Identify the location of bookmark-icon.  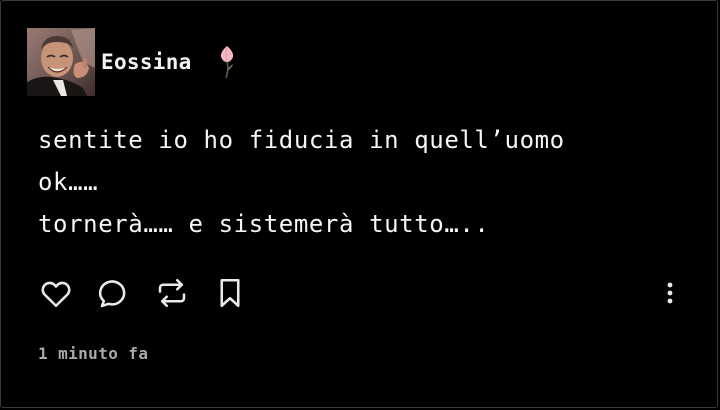
(230, 293).